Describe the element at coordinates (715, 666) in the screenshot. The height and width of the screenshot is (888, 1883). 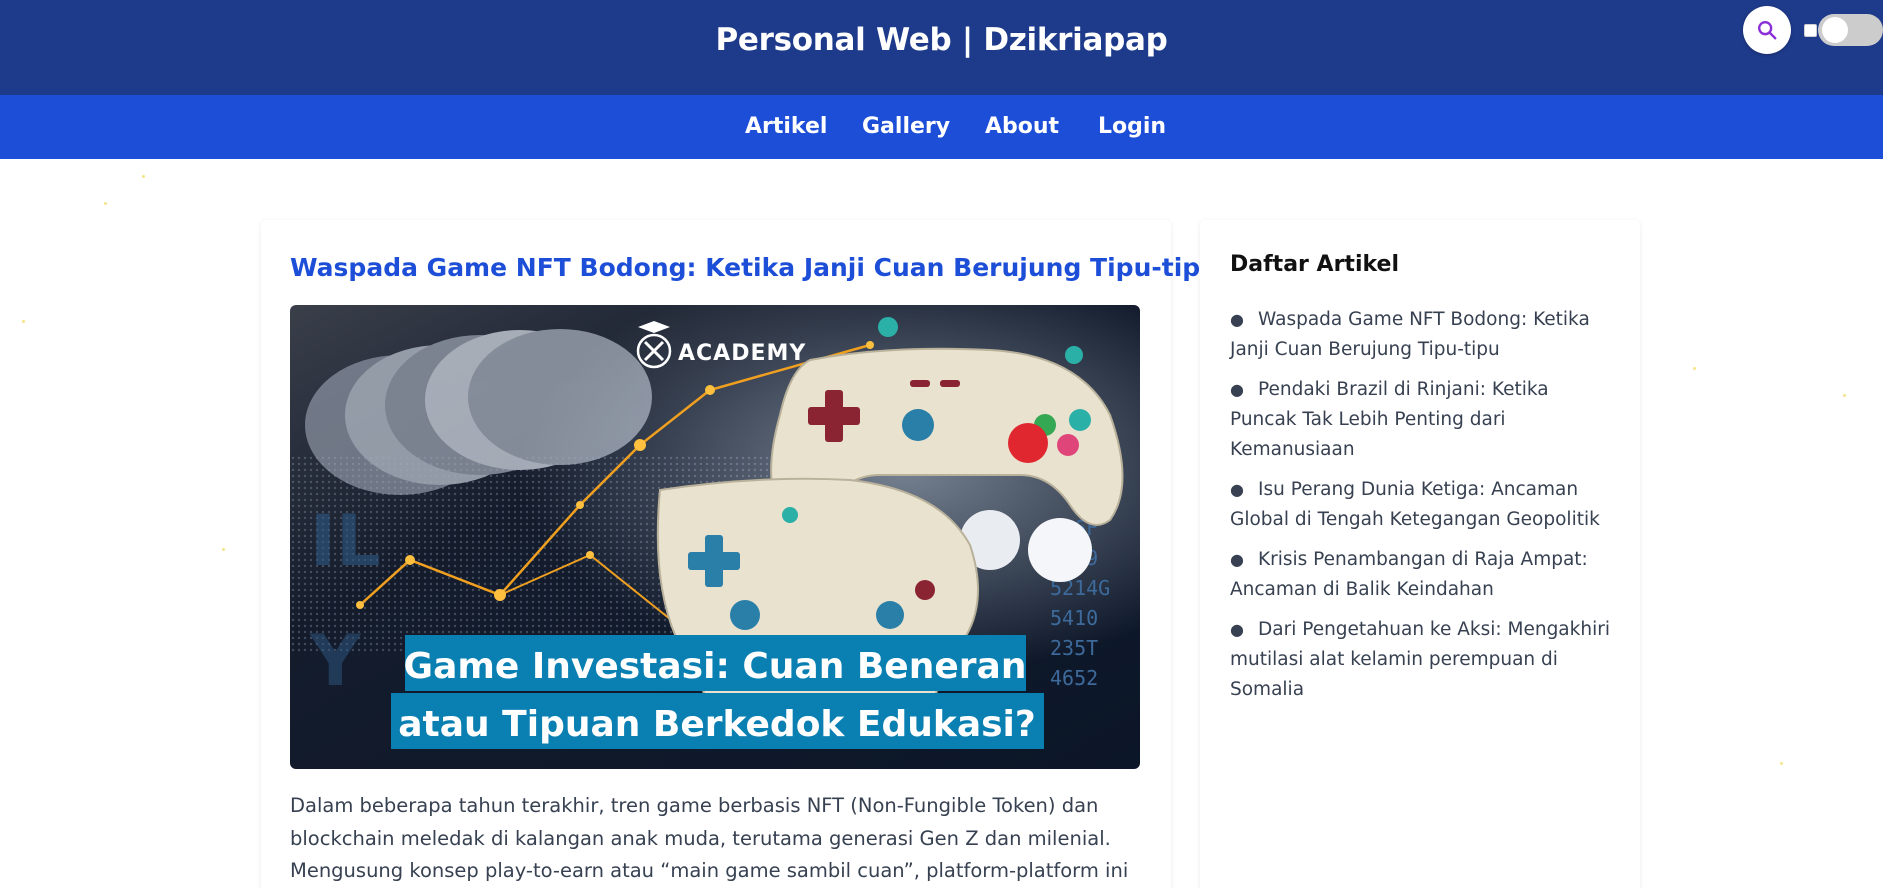
I see `image-caption-line1: Game Investasi: Cuan Beneran` at that location.